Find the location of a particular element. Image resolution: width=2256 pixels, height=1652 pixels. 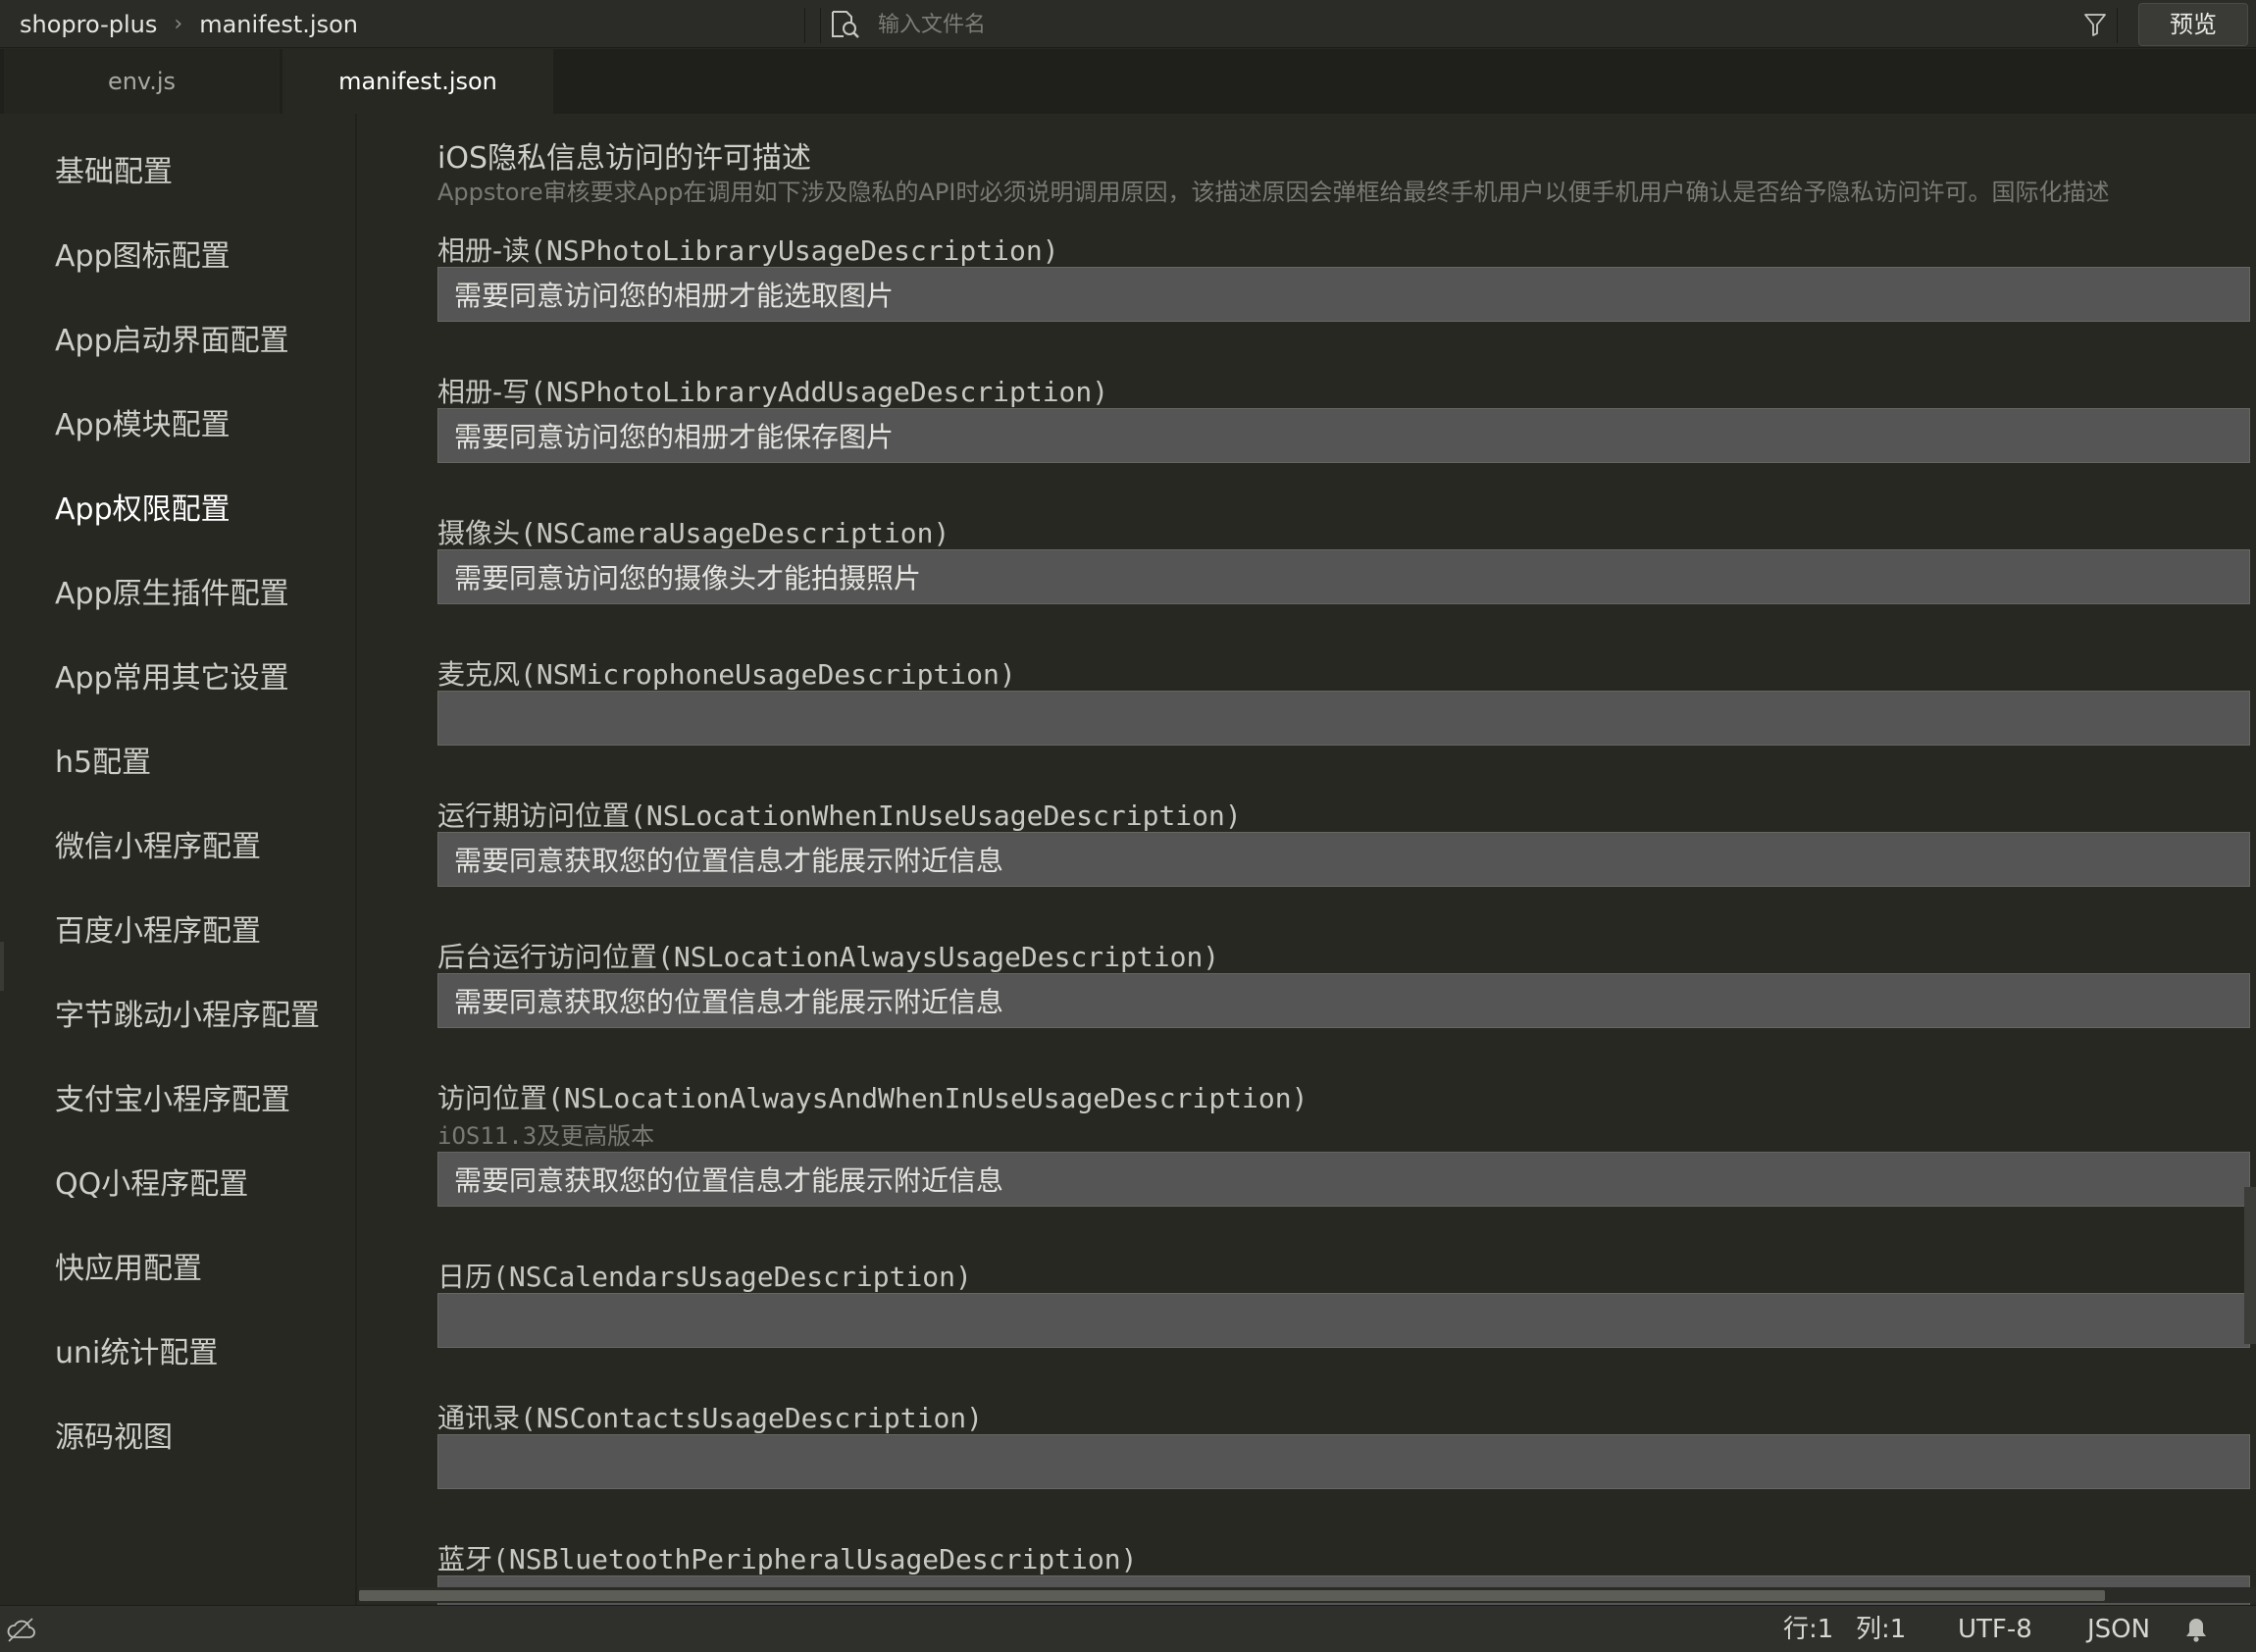

field-label: 日历(NSCalendarsUsageDescription) is located at coordinates (704, 1275).